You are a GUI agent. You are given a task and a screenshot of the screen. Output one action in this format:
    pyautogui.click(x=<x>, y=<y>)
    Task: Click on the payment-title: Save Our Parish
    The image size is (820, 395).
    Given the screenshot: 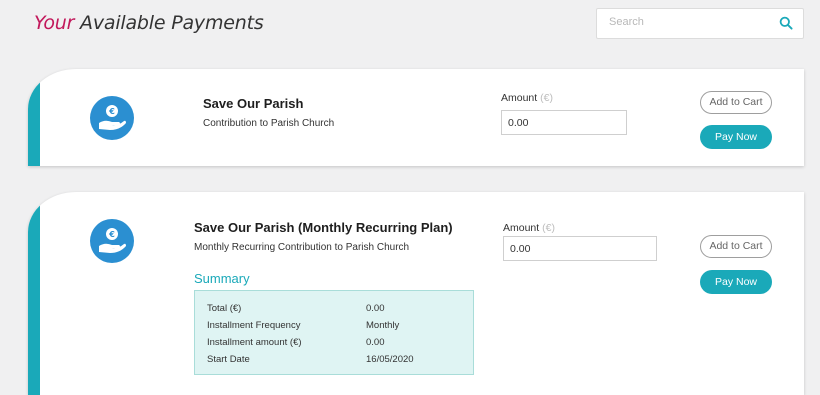 What is the action you would take?
    pyautogui.click(x=253, y=103)
    